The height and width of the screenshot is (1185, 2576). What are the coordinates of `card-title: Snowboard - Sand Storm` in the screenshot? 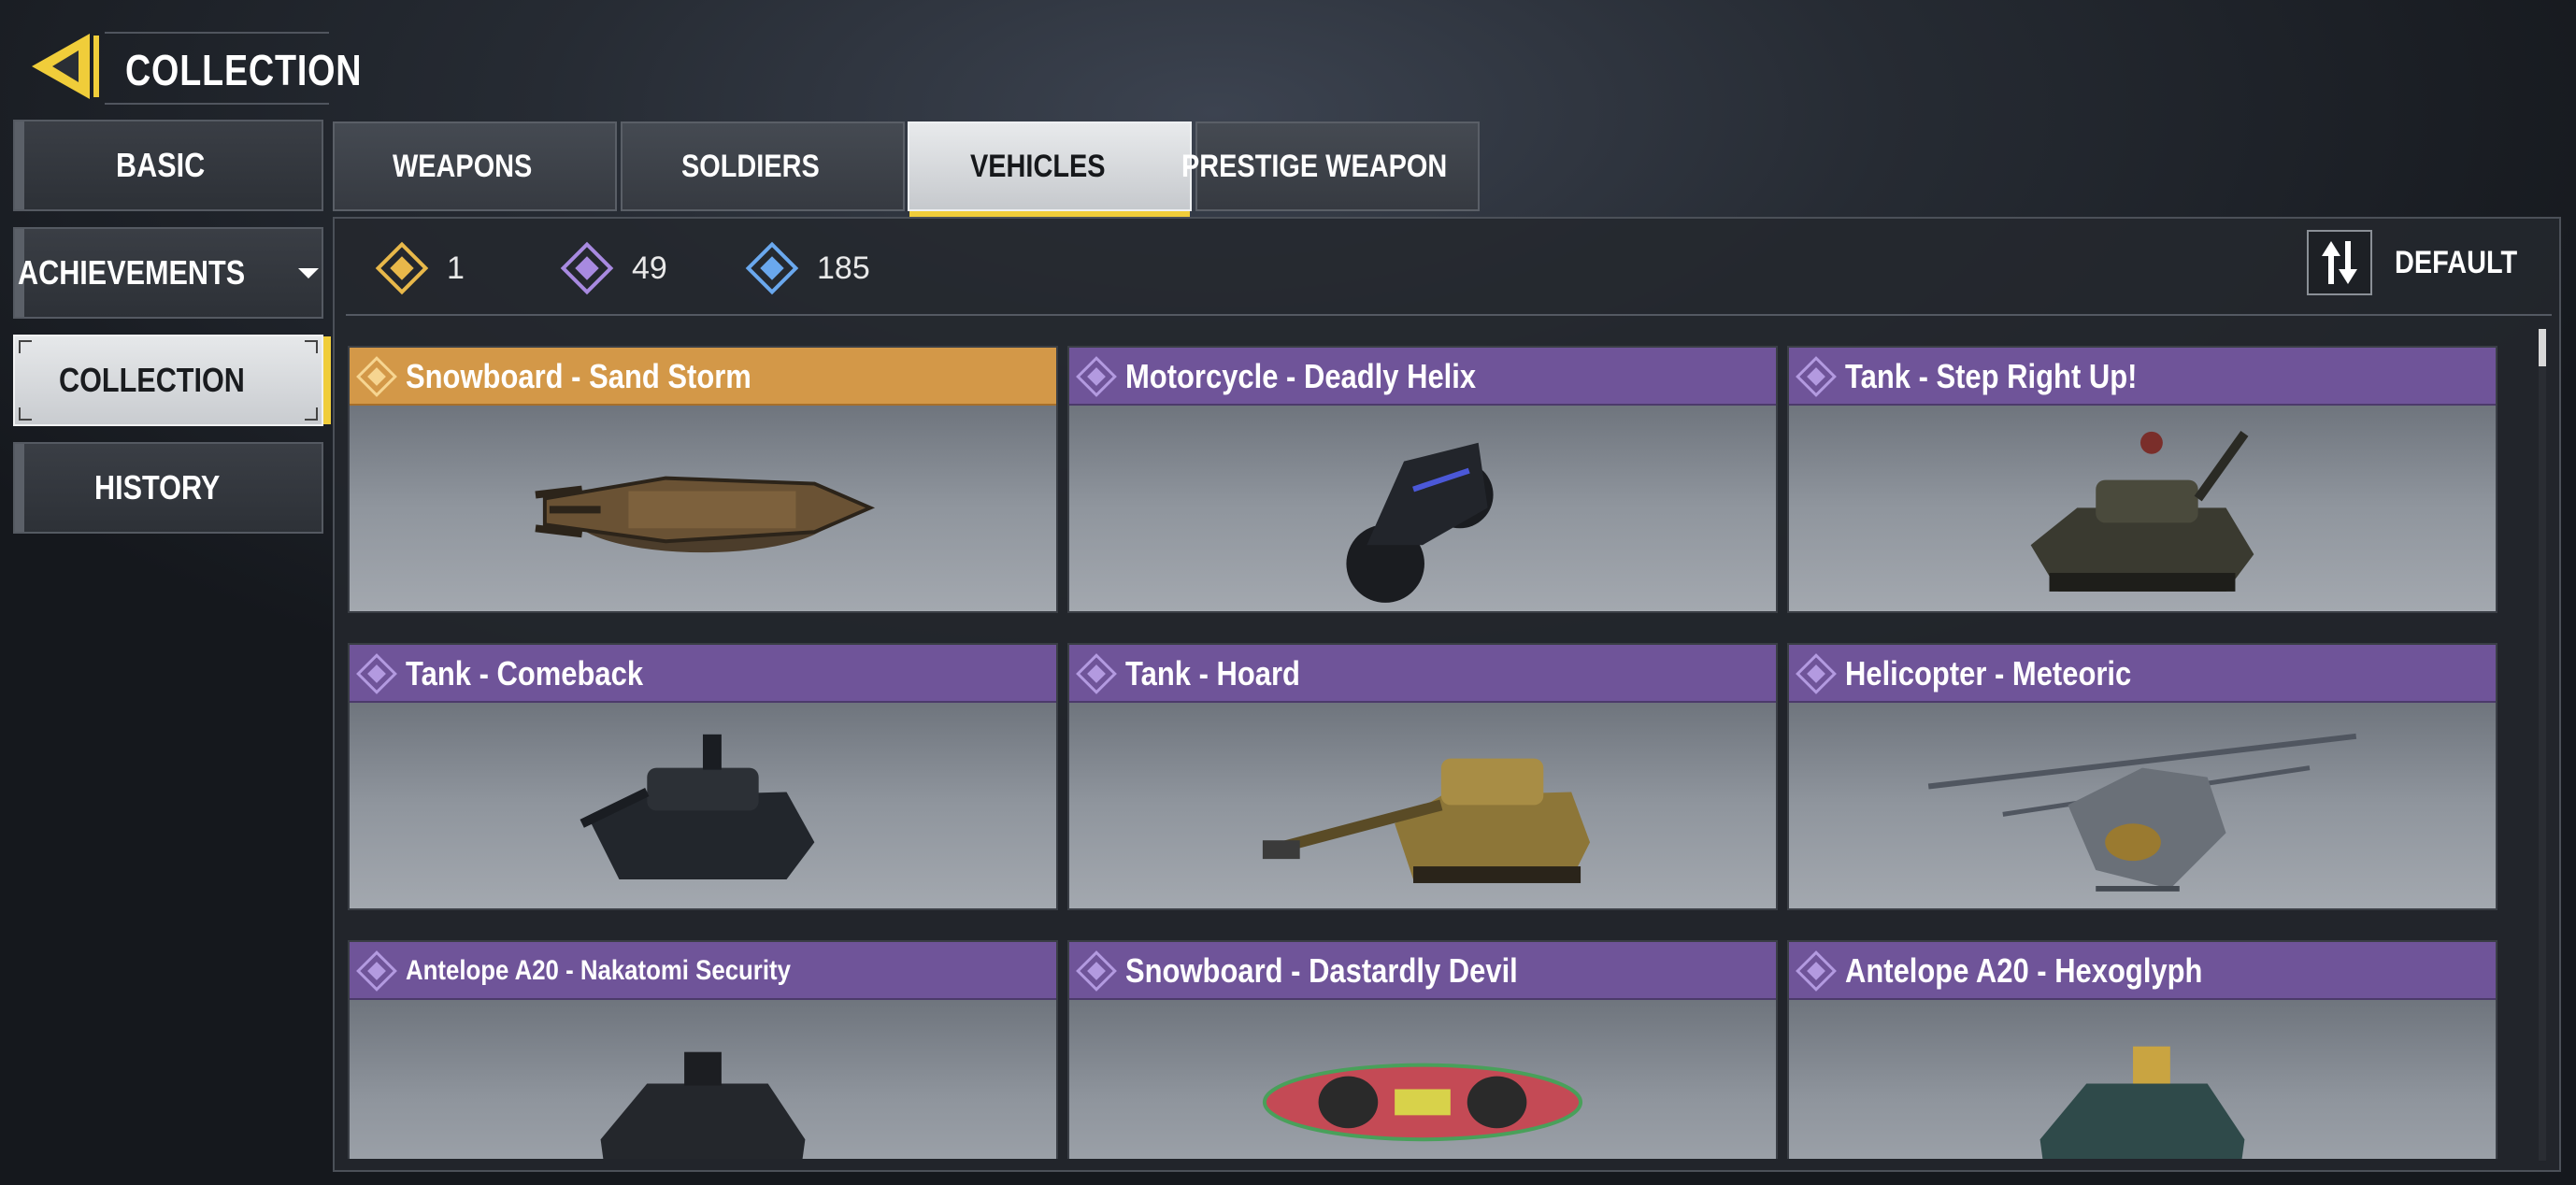 It's located at (578, 376).